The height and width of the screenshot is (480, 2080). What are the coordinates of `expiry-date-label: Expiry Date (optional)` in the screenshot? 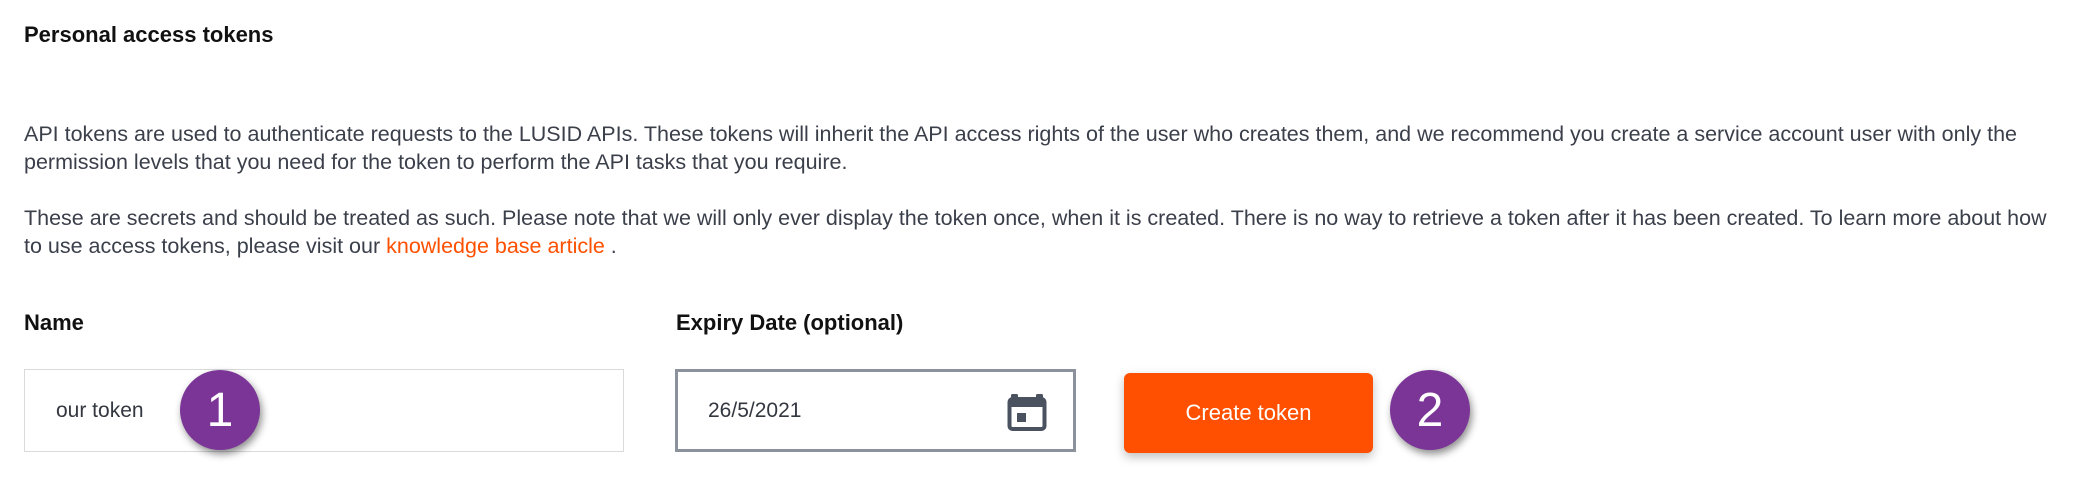 It's located at (790, 322).